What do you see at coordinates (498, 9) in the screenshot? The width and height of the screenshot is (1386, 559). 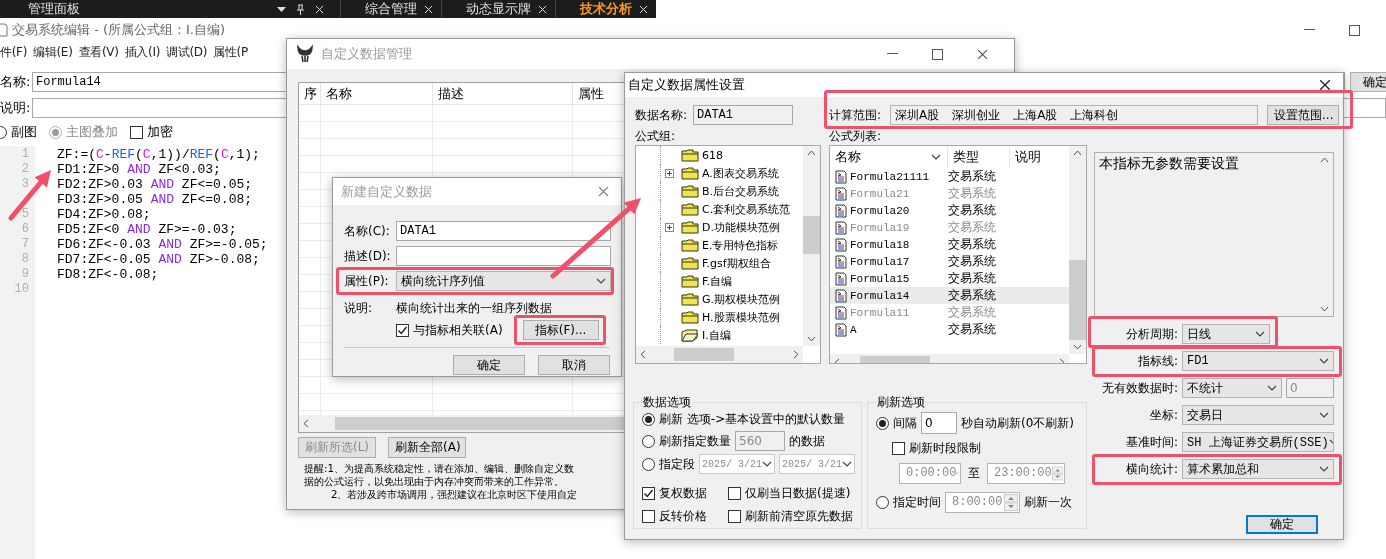 I see `tab: 动态显示牌` at bounding box center [498, 9].